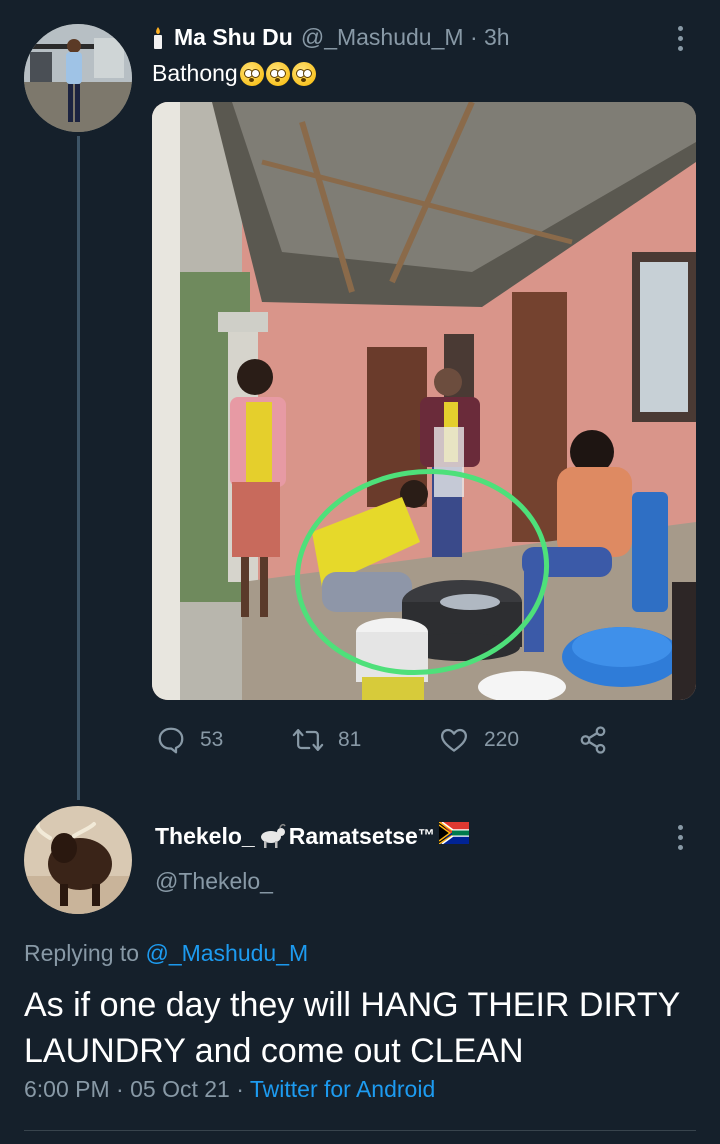  What do you see at coordinates (85, 953) in the screenshot?
I see `replying-to-label: Replying to` at bounding box center [85, 953].